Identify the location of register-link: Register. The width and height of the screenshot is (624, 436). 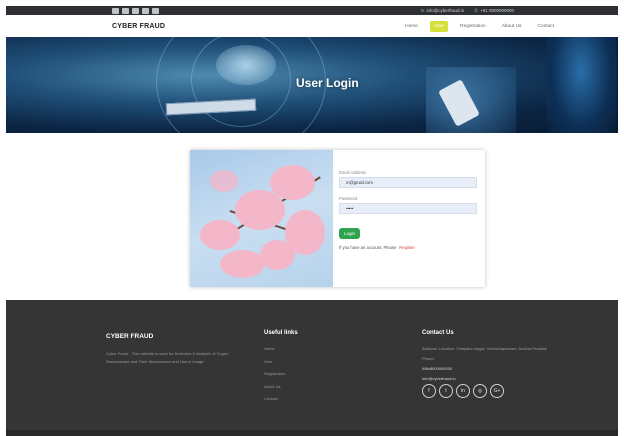
(407, 247).